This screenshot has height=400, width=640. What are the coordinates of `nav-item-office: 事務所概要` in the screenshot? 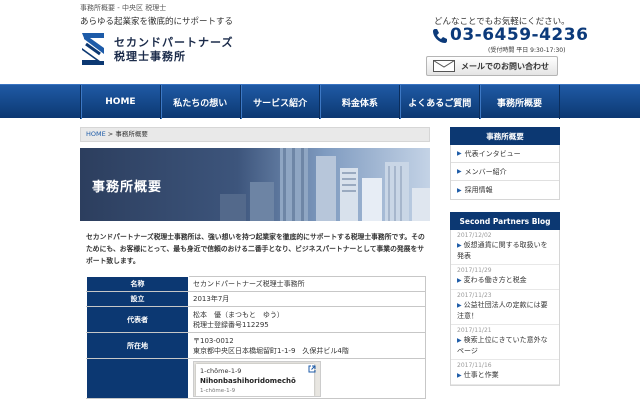 It's located at (520, 102).